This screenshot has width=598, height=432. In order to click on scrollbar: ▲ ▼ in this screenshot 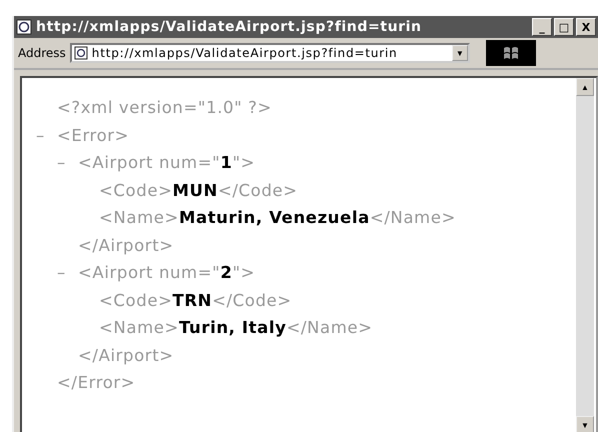, I will do `click(585, 255)`.